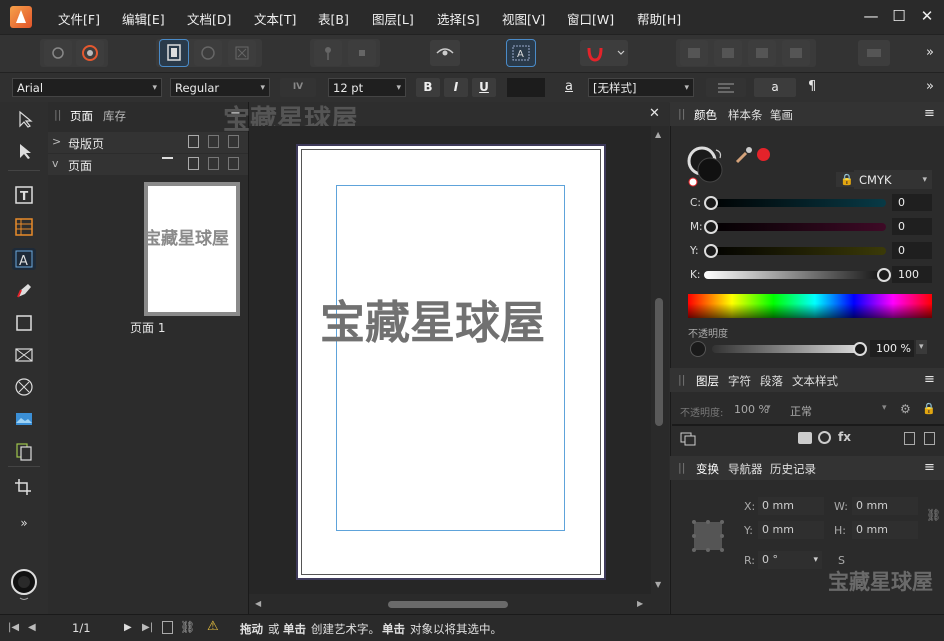 The image size is (944, 641). Describe the element at coordinates (654, 113) in the screenshot. I see `close-document-icon: ✕` at that location.